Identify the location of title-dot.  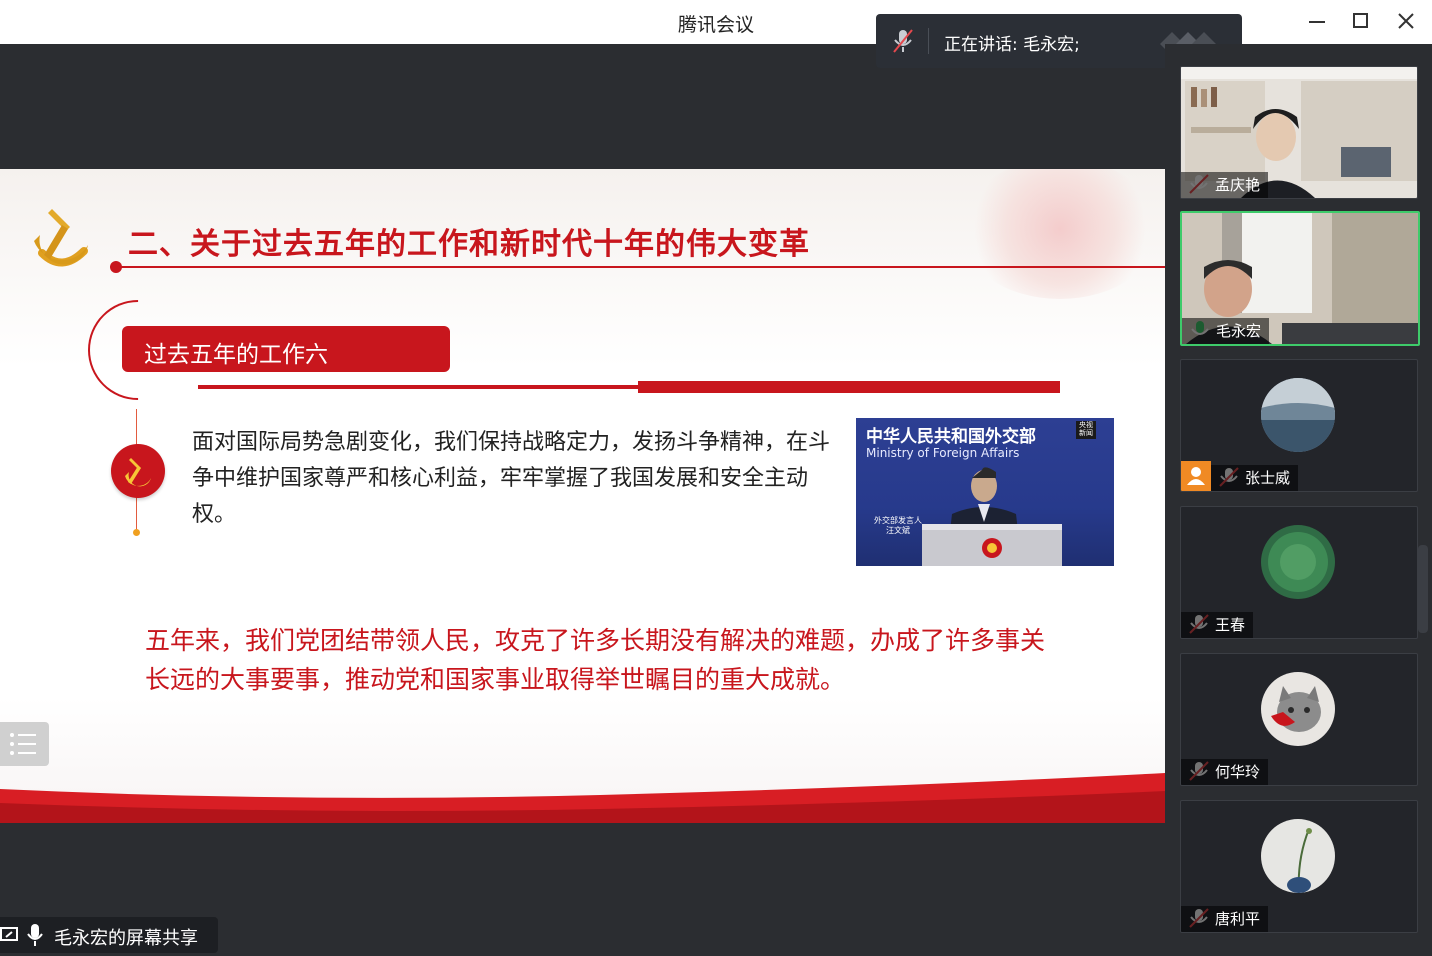
(116, 267).